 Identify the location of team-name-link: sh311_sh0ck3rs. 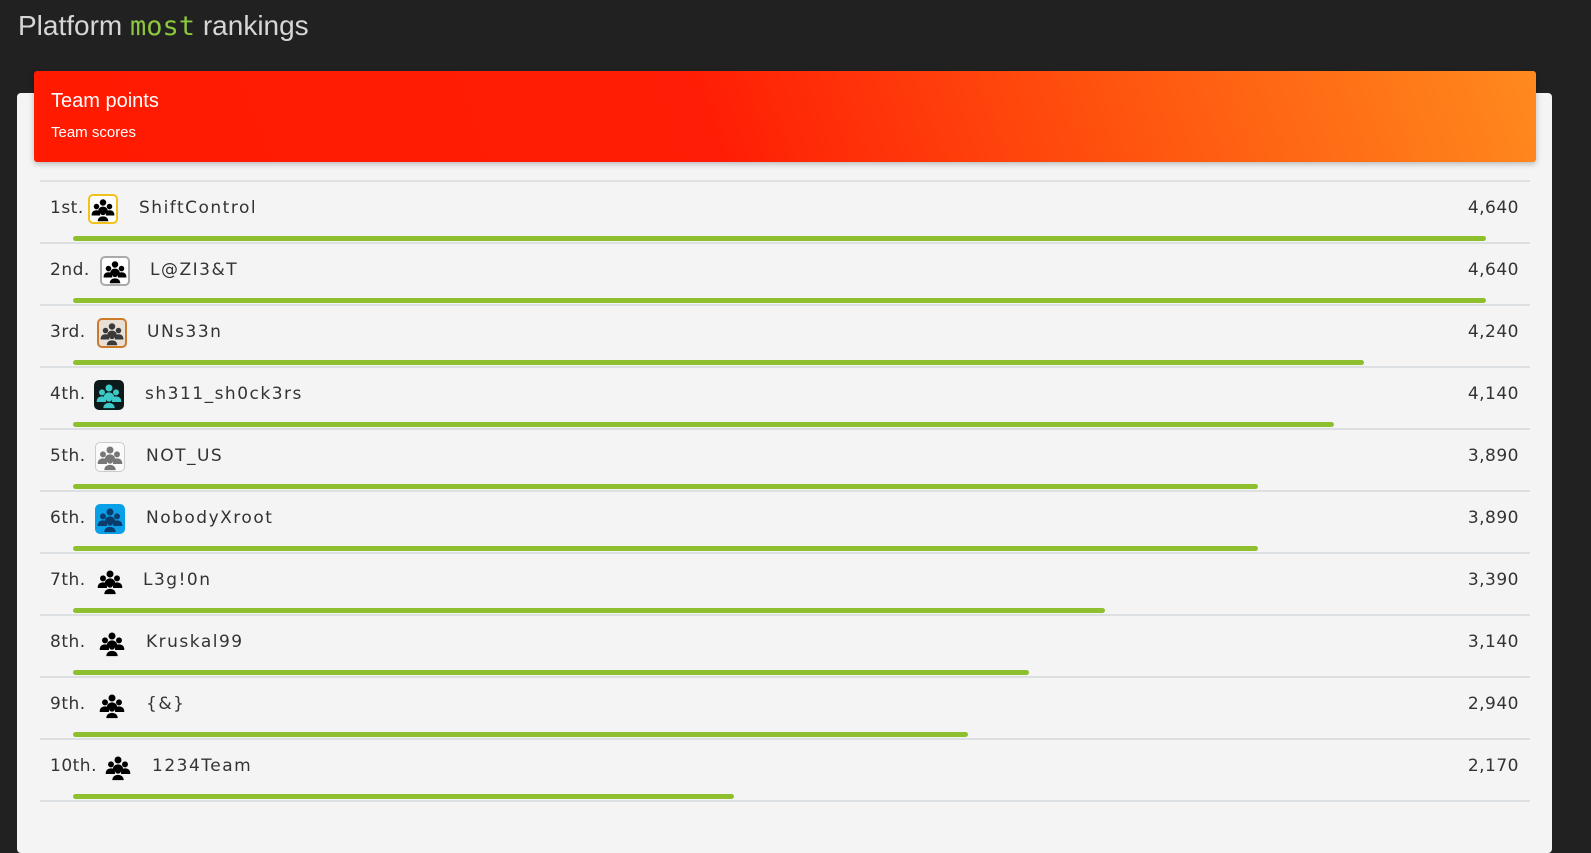
(224, 394).